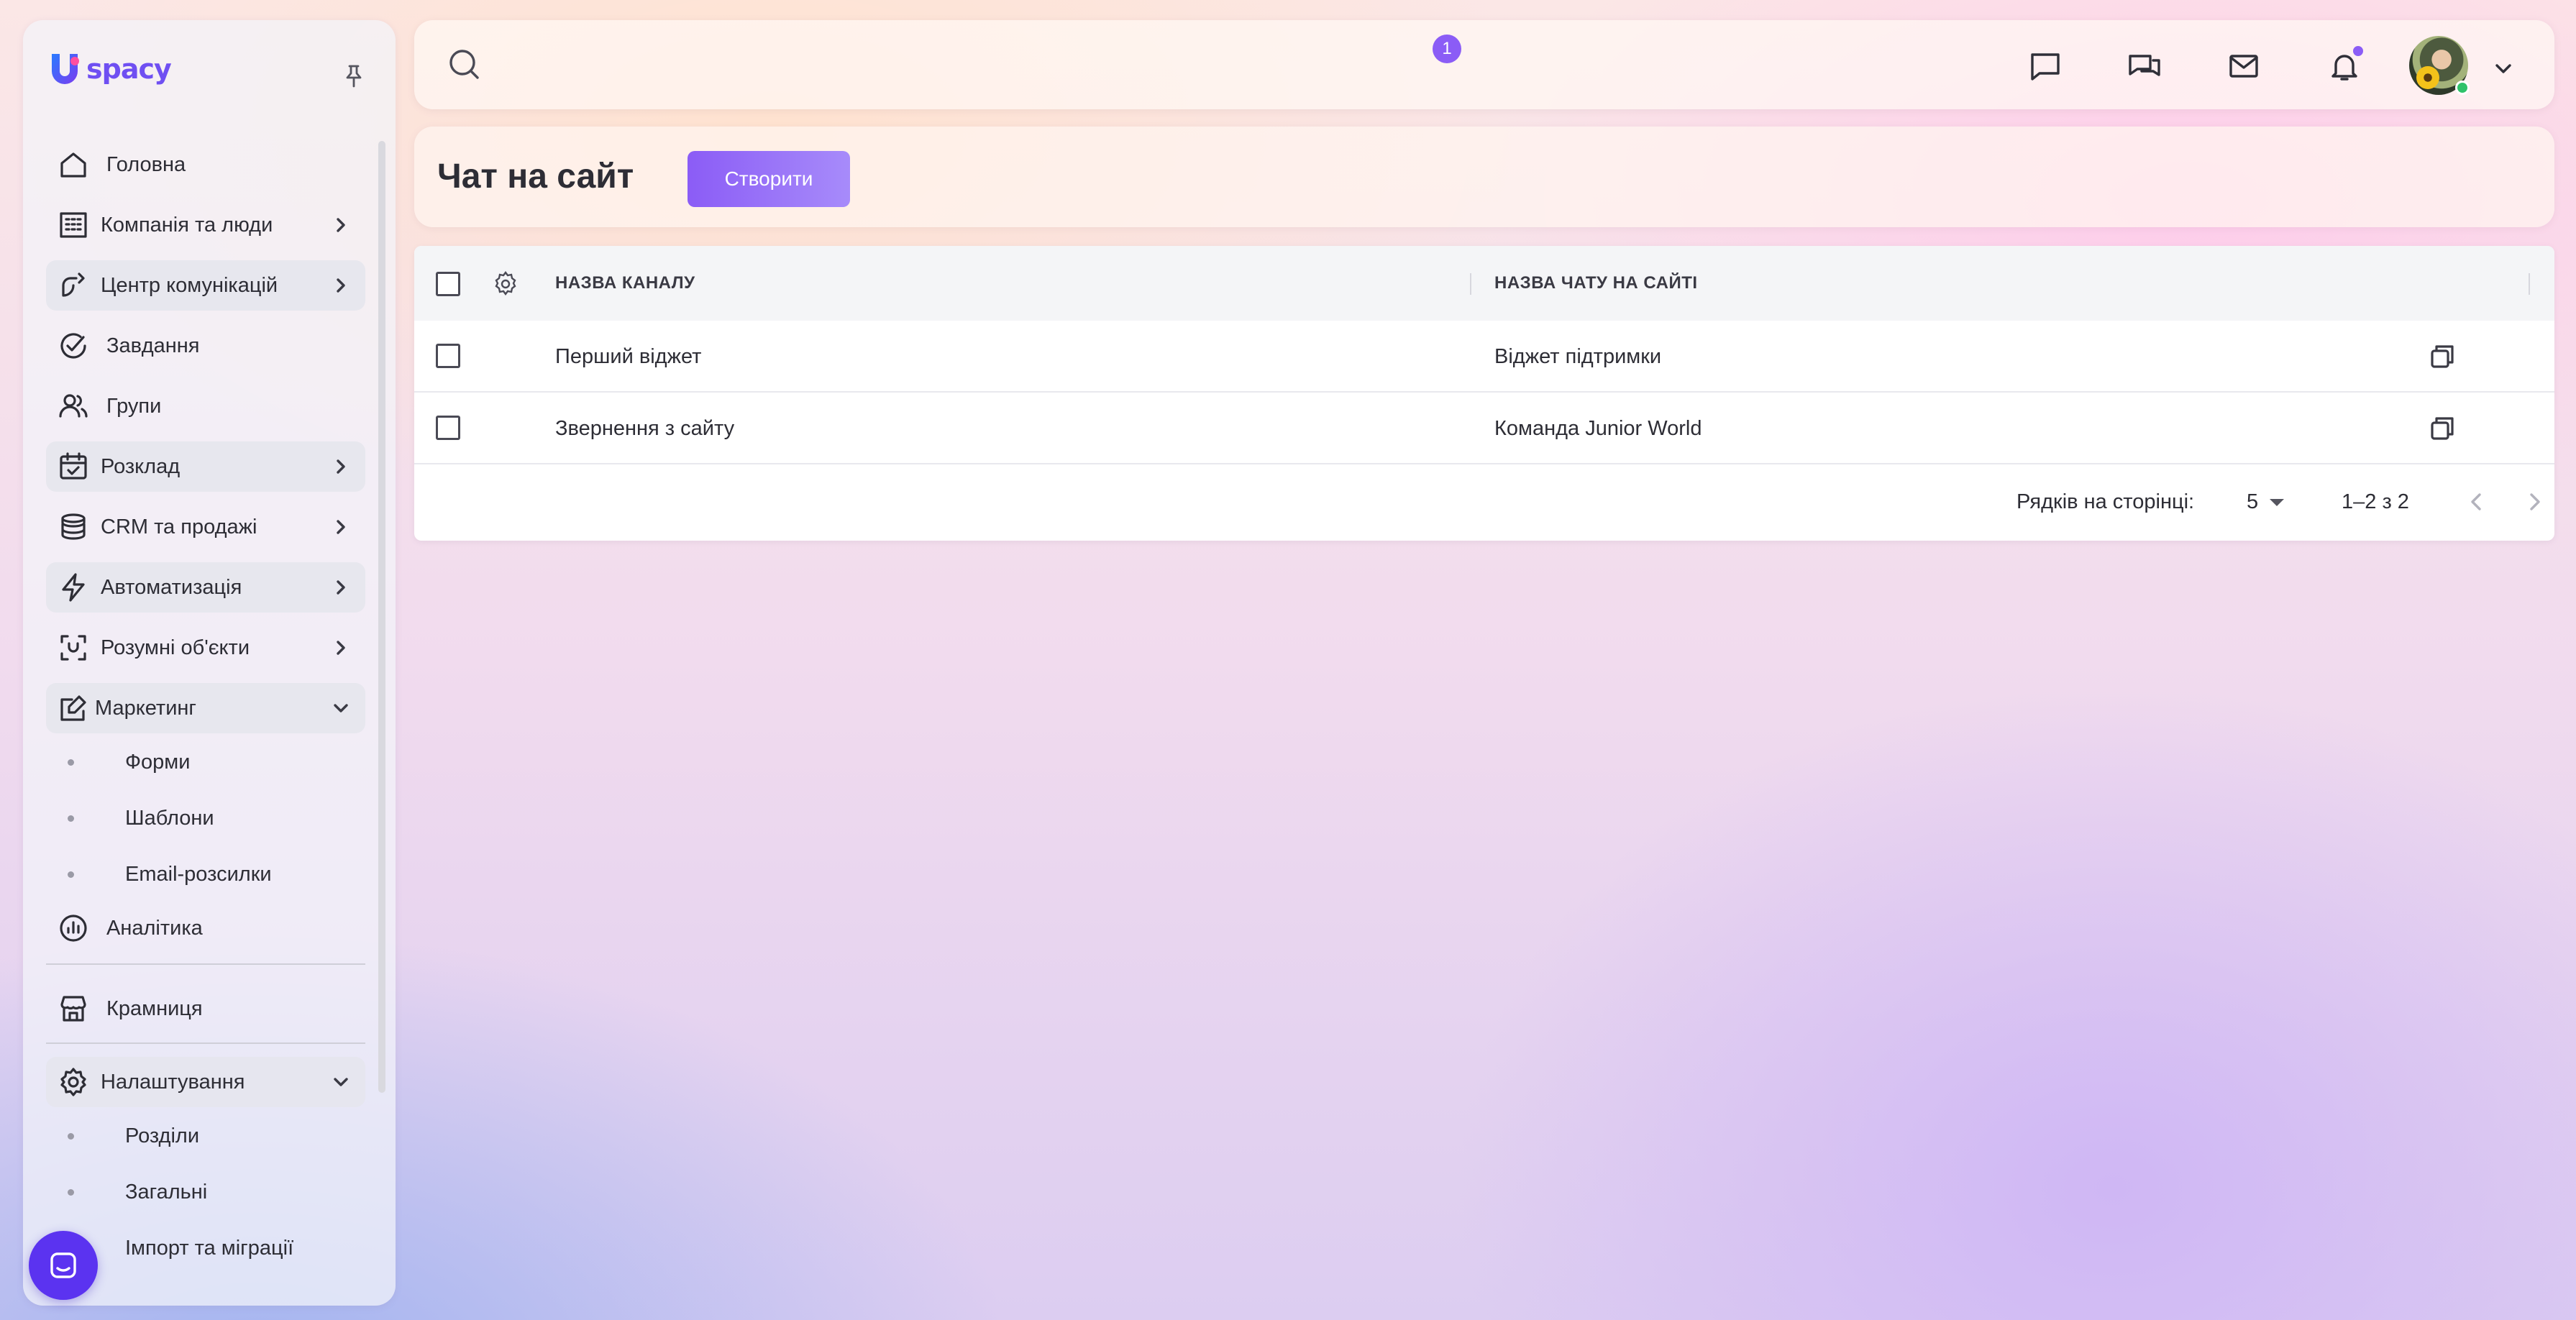  What do you see at coordinates (448, 284) in the screenshot?
I see `select-all-checkbox` at bounding box center [448, 284].